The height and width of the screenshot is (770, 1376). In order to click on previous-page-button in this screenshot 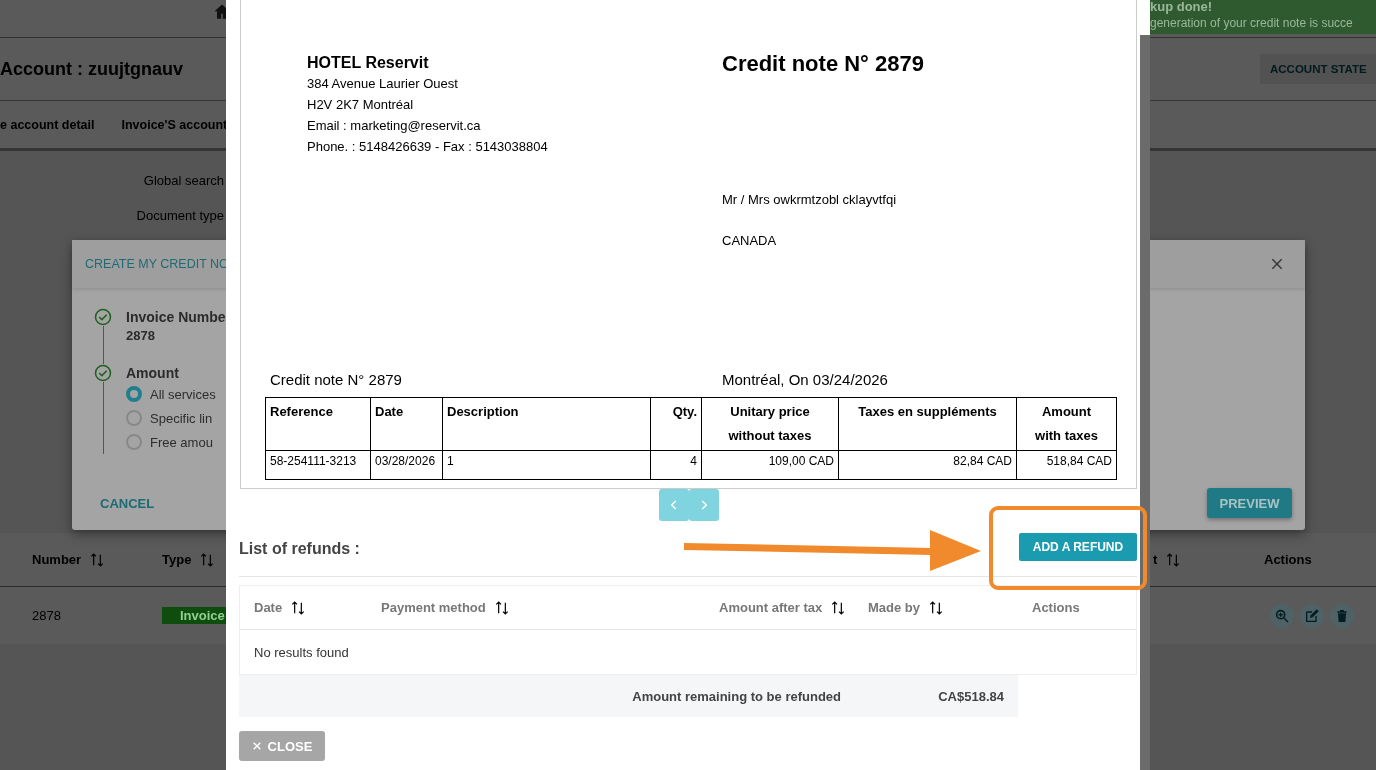, I will do `click(673, 505)`.